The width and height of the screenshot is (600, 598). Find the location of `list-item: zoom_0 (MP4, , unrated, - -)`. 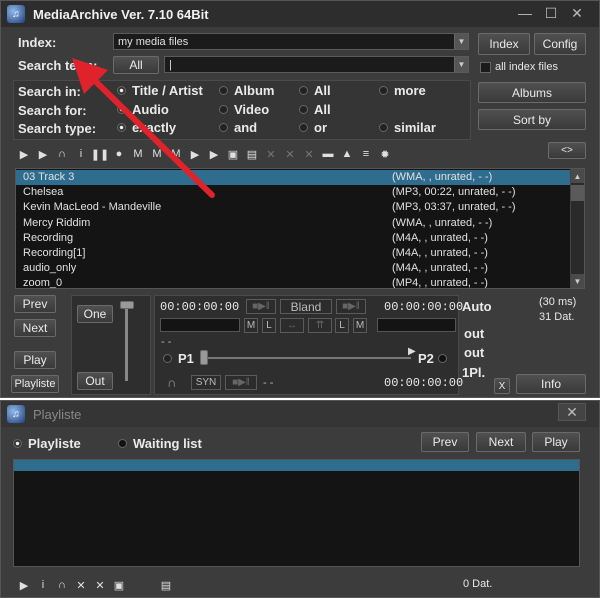

list-item: zoom_0 (MP4, , unrated, - -) is located at coordinates (293, 282).